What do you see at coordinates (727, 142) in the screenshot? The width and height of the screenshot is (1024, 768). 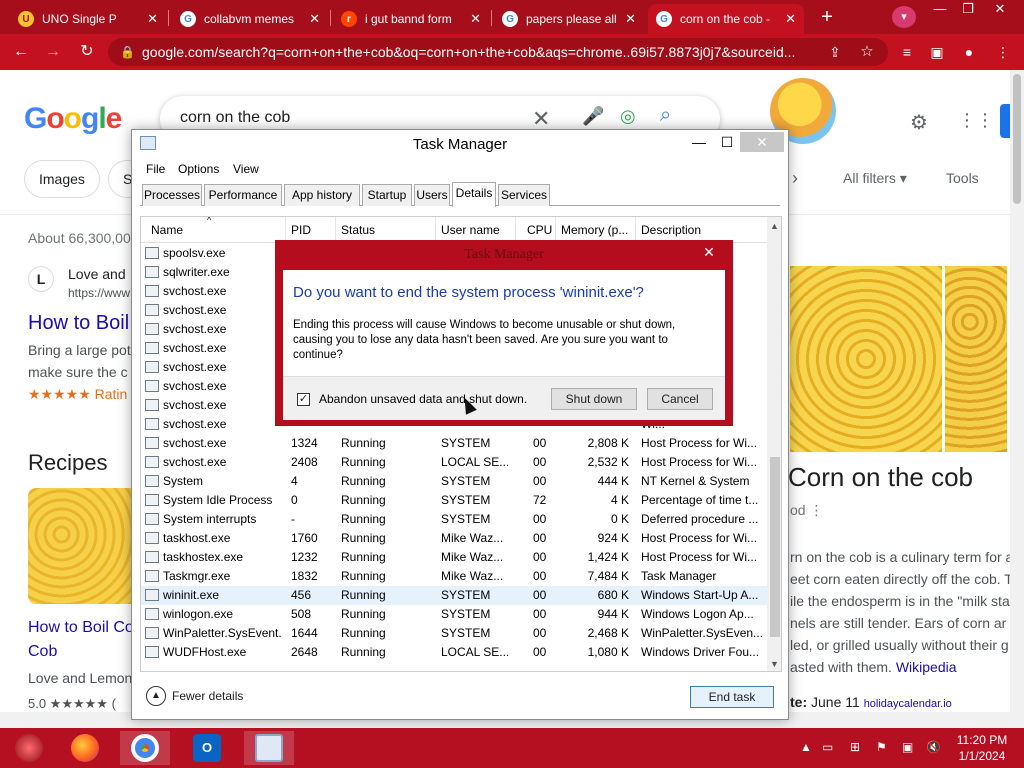 I see `maximize-icon: ☐` at bounding box center [727, 142].